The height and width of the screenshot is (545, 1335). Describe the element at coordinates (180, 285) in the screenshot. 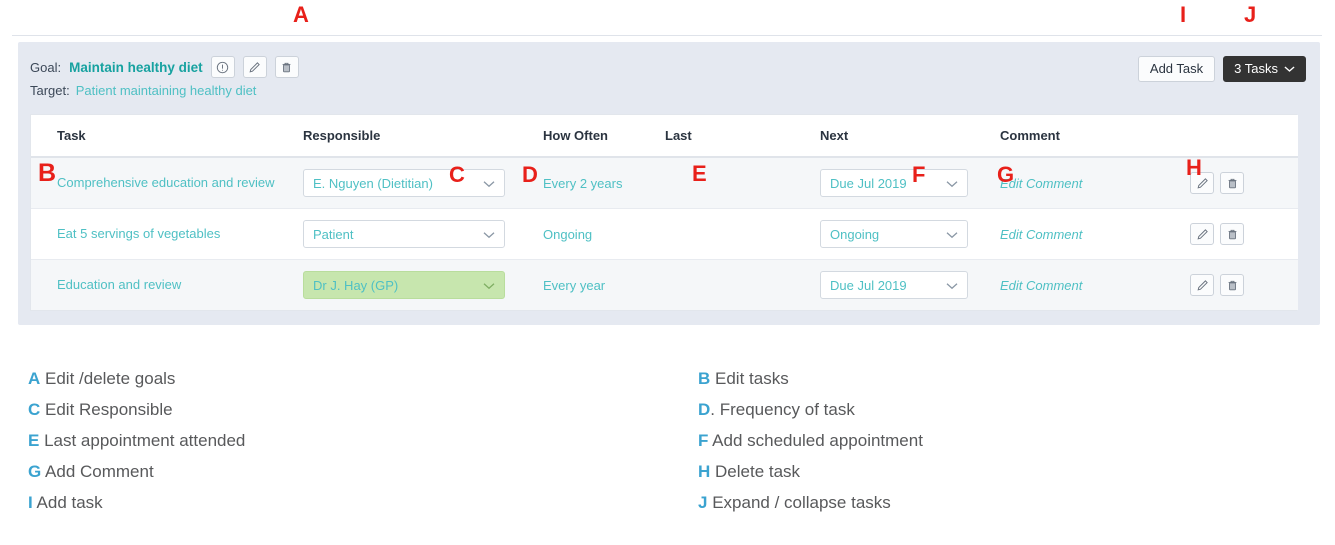

I see `task-name: Education and review` at that location.